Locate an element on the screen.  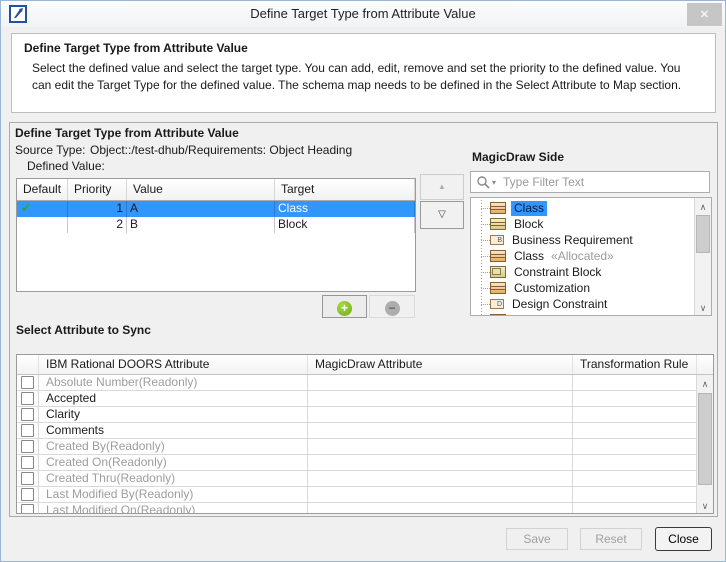
value-cell: B is located at coordinates (201, 225).